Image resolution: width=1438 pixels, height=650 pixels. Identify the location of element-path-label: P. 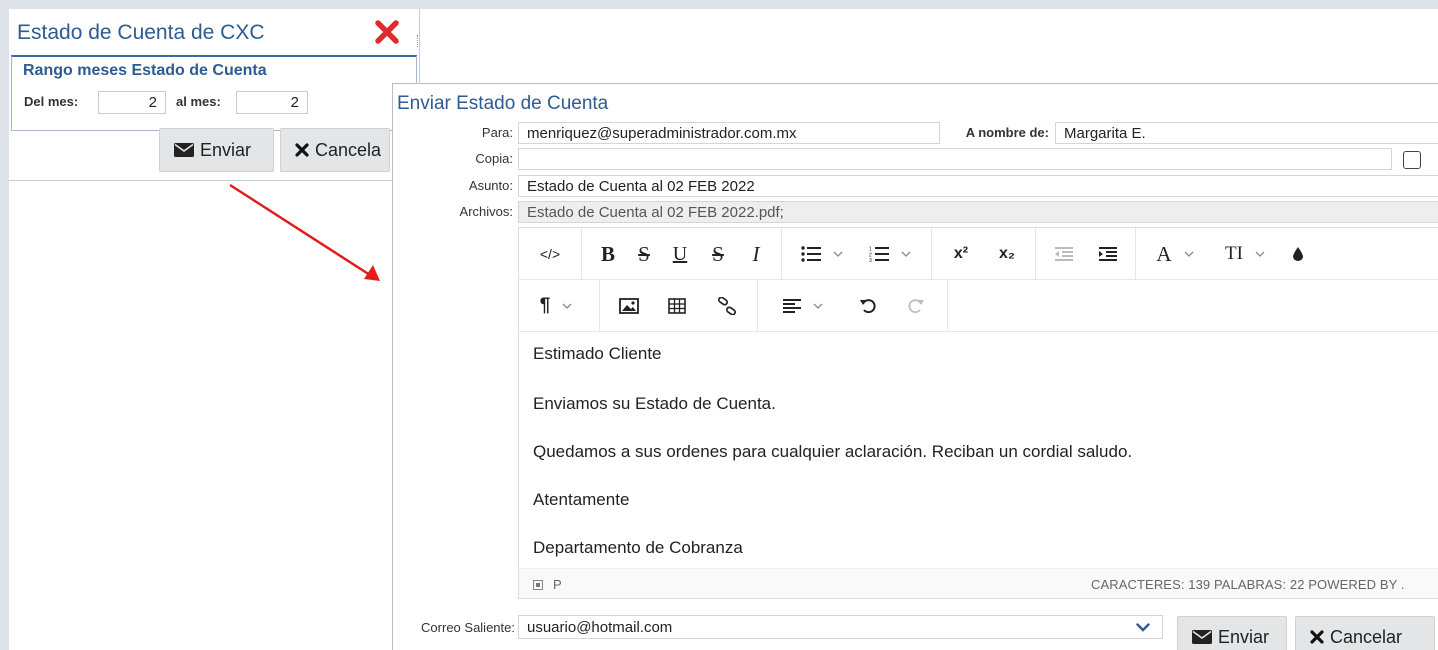
(557, 584).